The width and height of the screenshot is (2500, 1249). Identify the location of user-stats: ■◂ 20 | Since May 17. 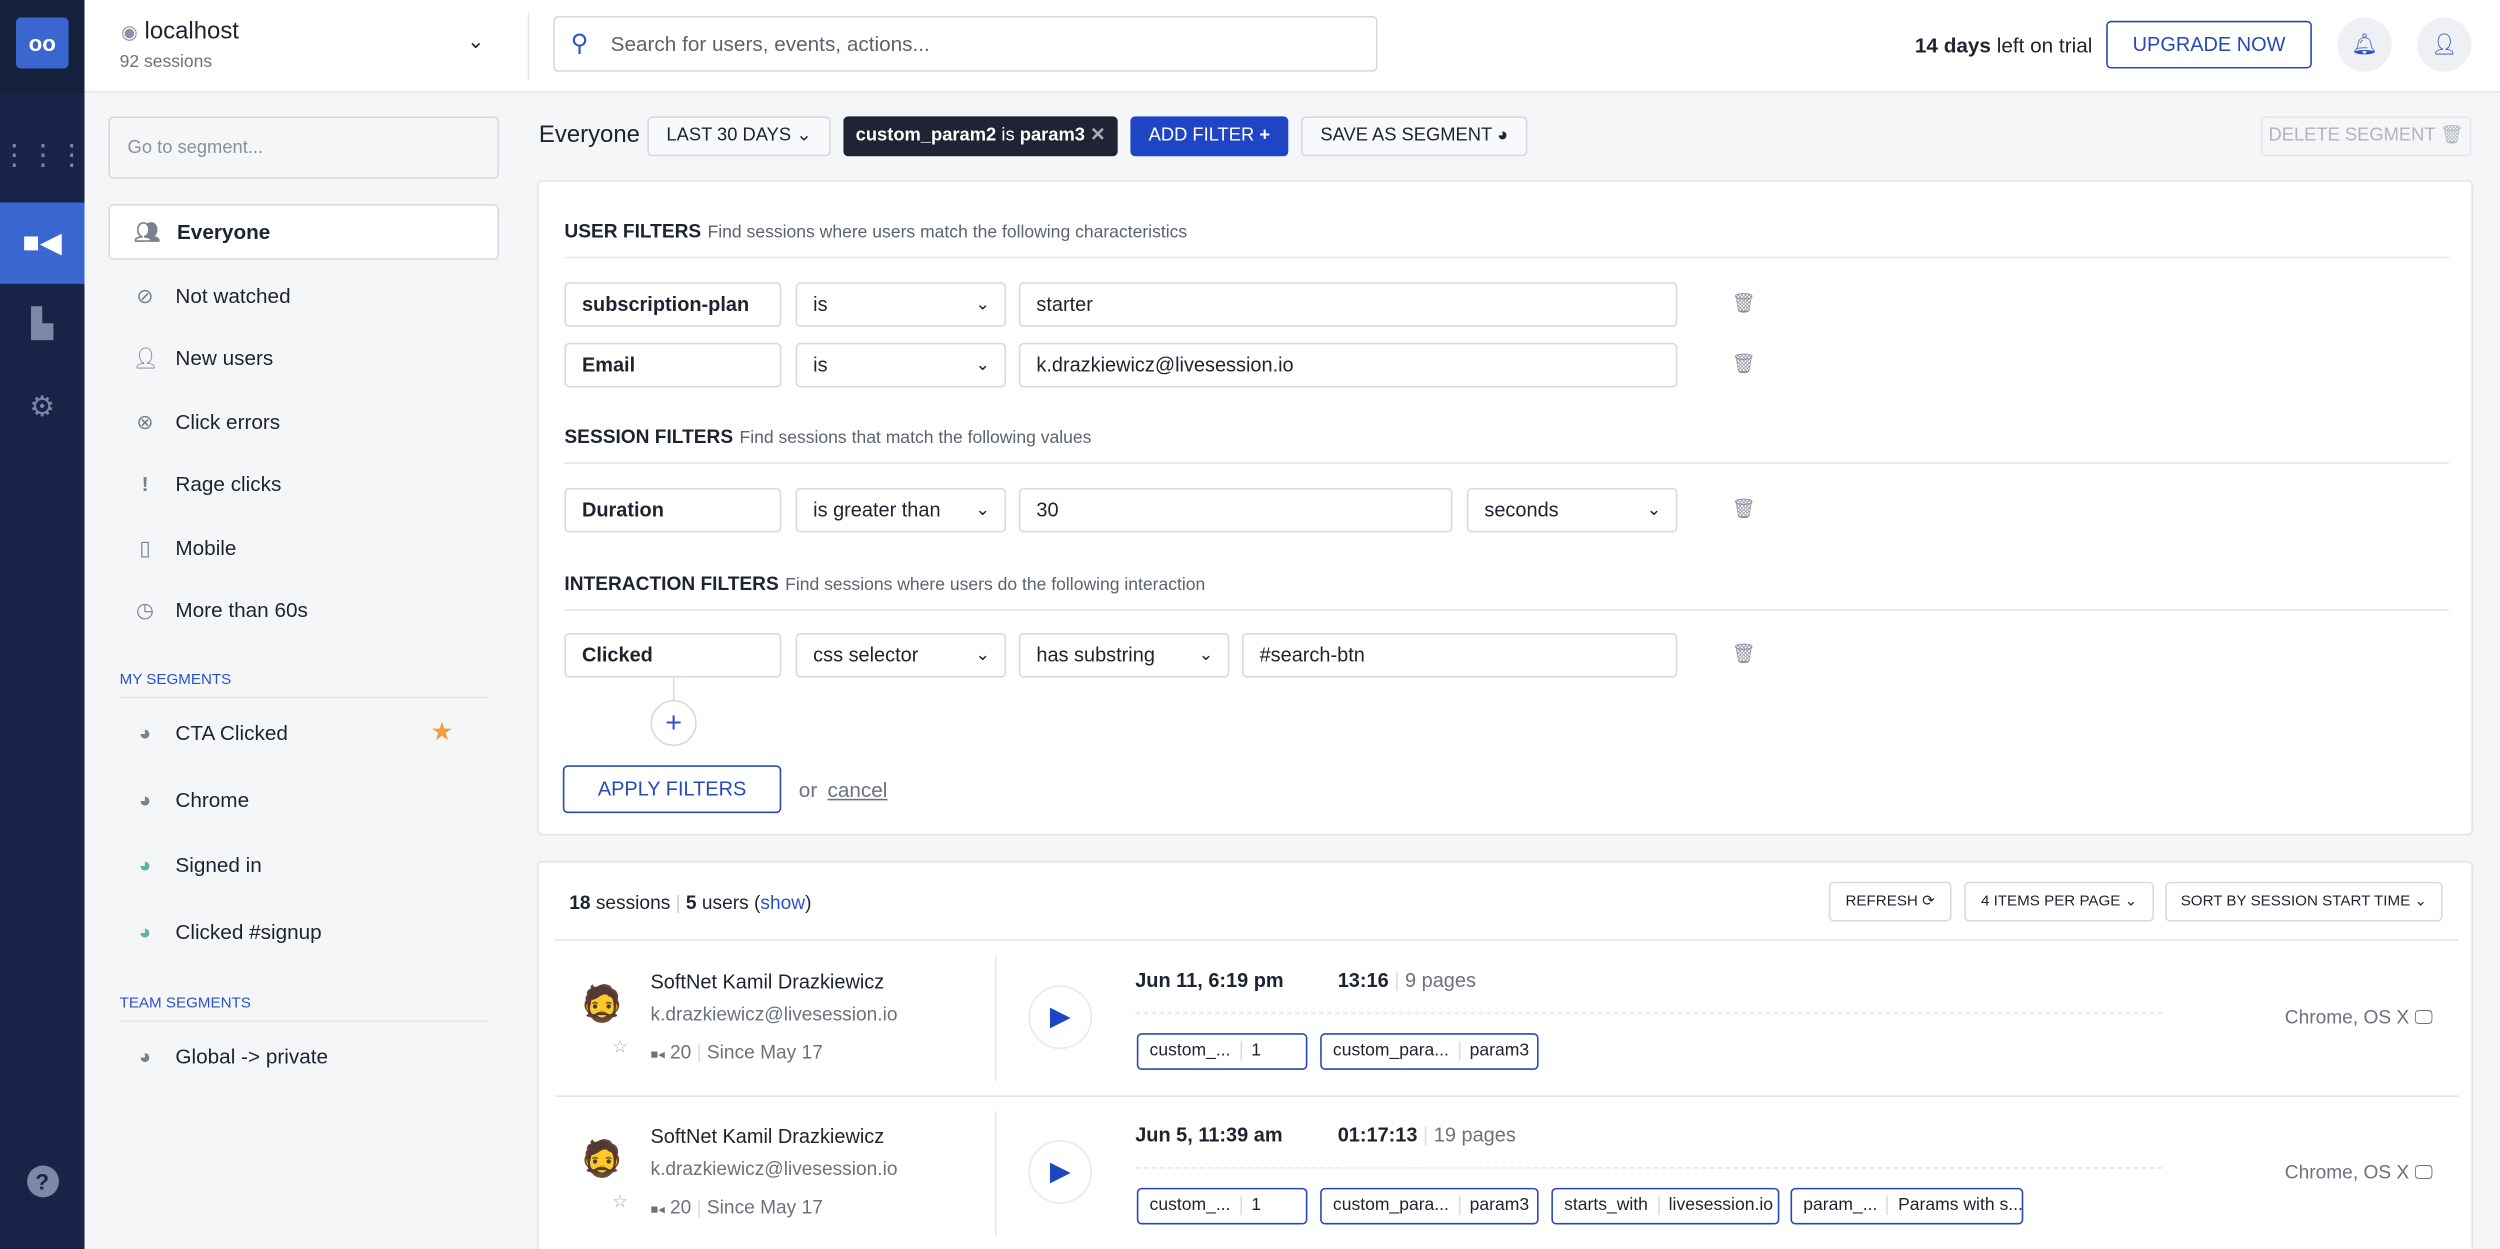
(736, 1207).